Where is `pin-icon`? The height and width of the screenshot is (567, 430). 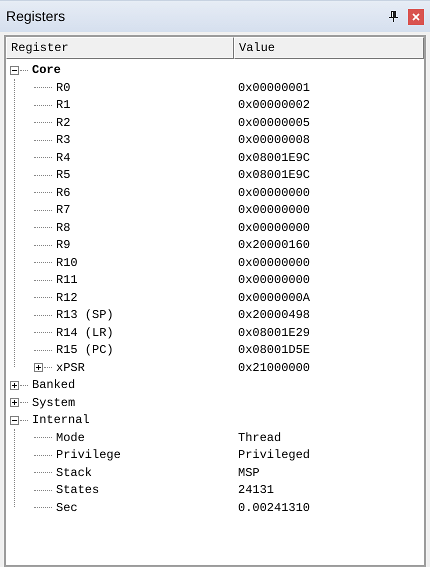
pin-icon is located at coordinates (393, 16).